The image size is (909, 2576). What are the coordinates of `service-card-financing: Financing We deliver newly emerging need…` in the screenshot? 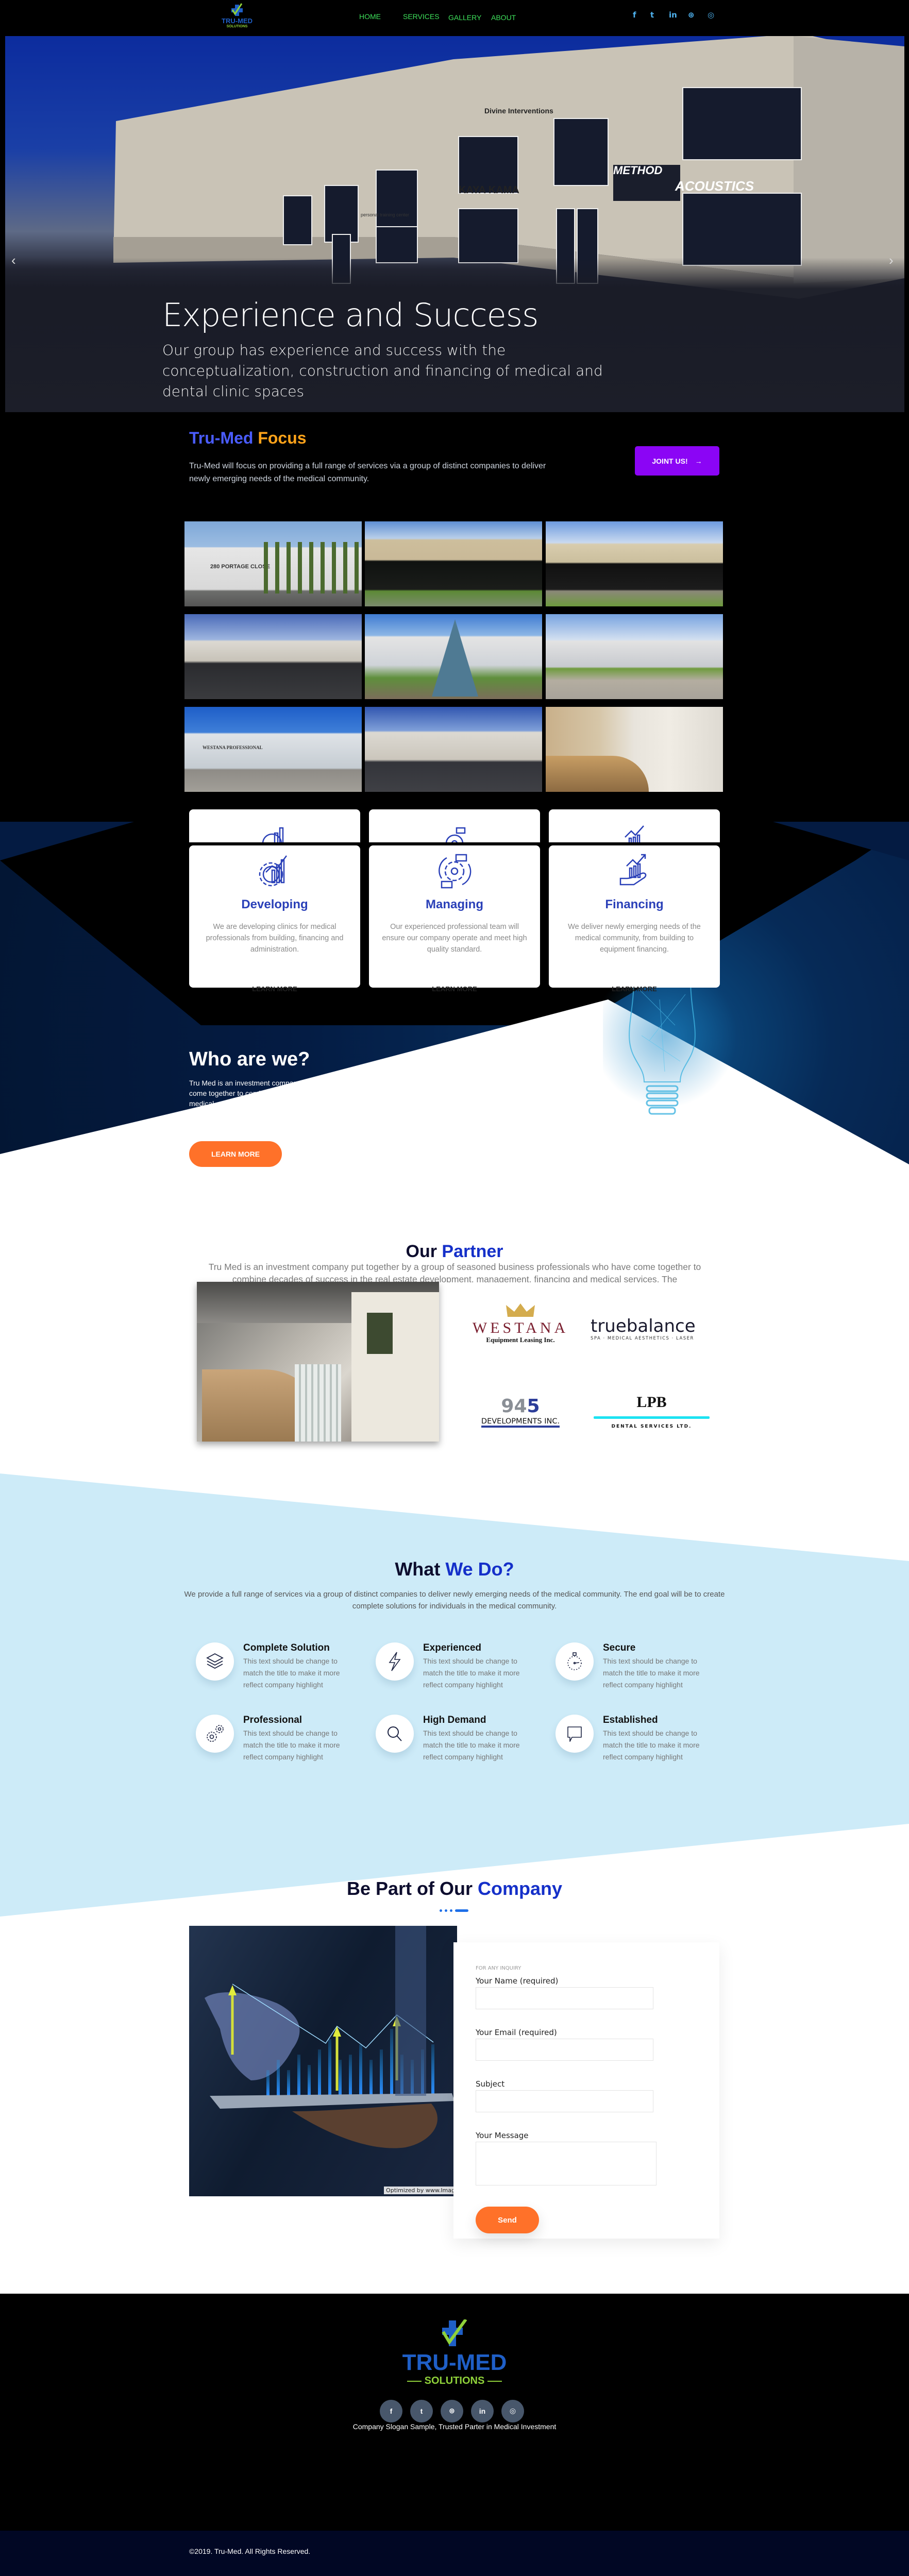 It's located at (634, 919).